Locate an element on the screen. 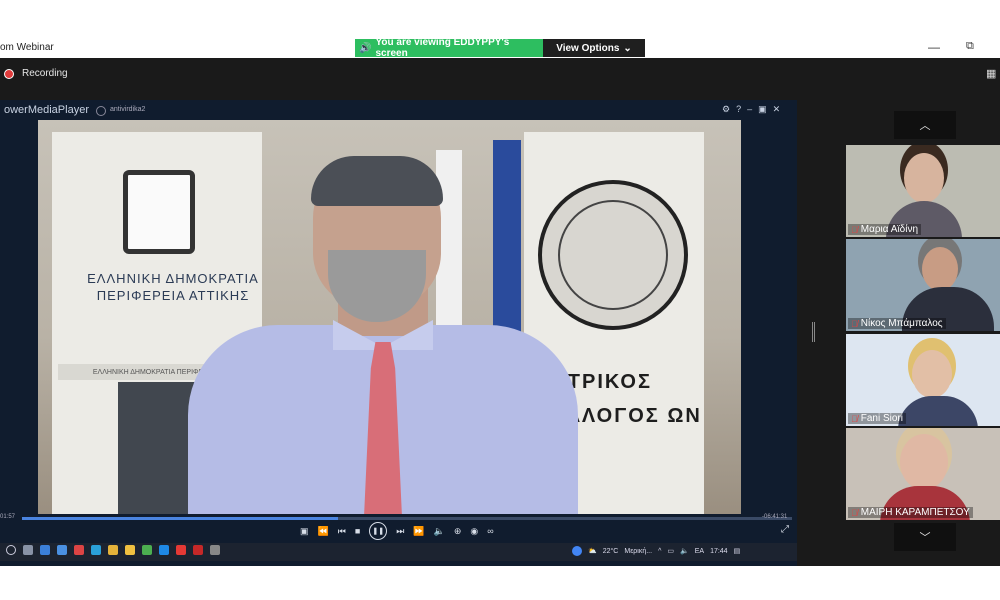 Image resolution: width=1000 pixels, height=600 pixels. participant-name-tag: 🎙̸ Μαρια Αϊδίνη is located at coordinates (885, 229).